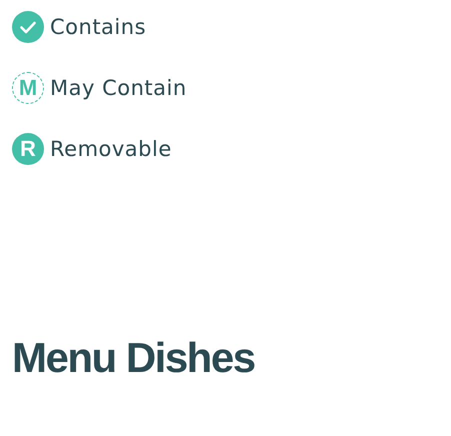 Image resolution: width=451 pixels, height=436 pixels. What do you see at coordinates (111, 149) in the screenshot?
I see `legend-label: Removable` at bounding box center [111, 149].